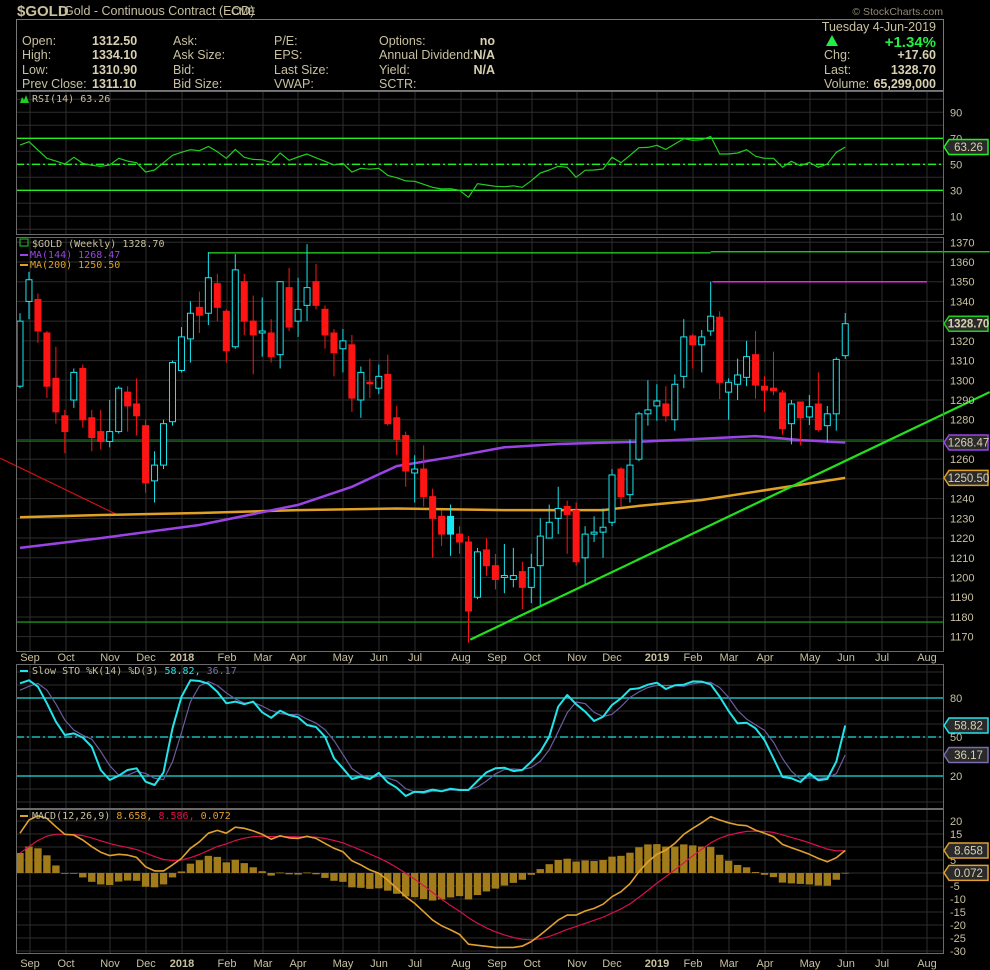  What do you see at coordinates (837, 55) in the screenshot?
I see `change-label: Chg:` at bounding box center [837, 55].